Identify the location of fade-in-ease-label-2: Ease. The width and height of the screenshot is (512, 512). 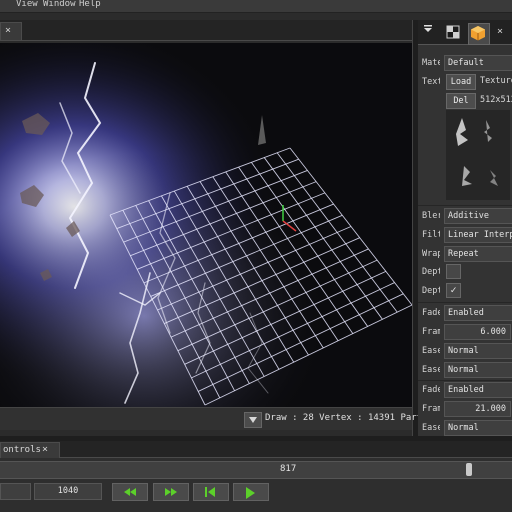
(431, 370).